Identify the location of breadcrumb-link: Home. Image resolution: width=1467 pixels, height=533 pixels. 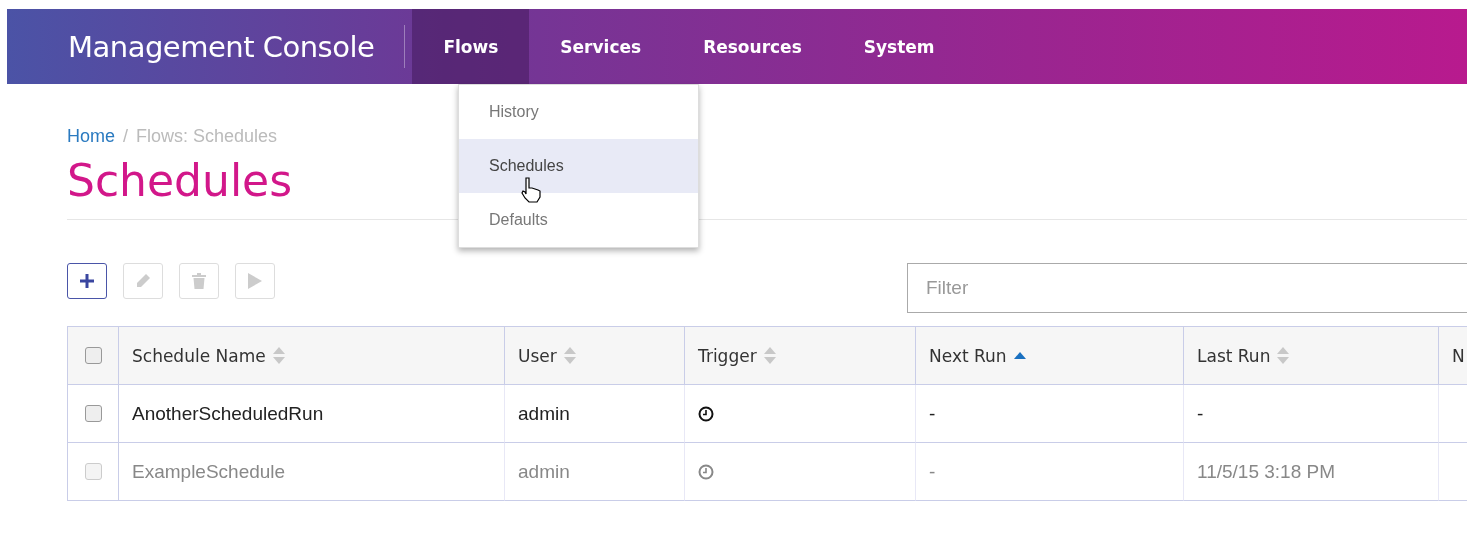
(91, 136).